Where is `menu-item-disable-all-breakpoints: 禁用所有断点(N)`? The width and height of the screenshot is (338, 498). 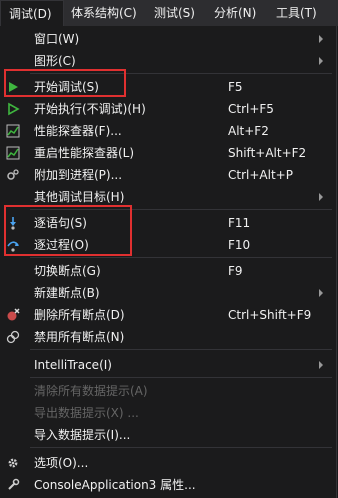 menu-item-disable-all-breakpoints: 禁用所有断点(N) is located at coordinates (168, 337).